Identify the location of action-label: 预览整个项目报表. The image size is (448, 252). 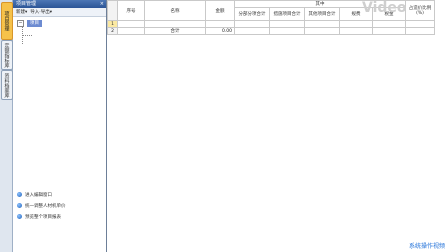
(43, 217).